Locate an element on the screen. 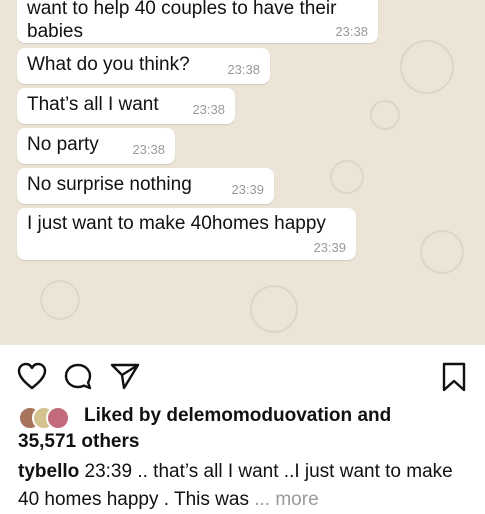  liker-avatars is located at coordinates (47, 418).